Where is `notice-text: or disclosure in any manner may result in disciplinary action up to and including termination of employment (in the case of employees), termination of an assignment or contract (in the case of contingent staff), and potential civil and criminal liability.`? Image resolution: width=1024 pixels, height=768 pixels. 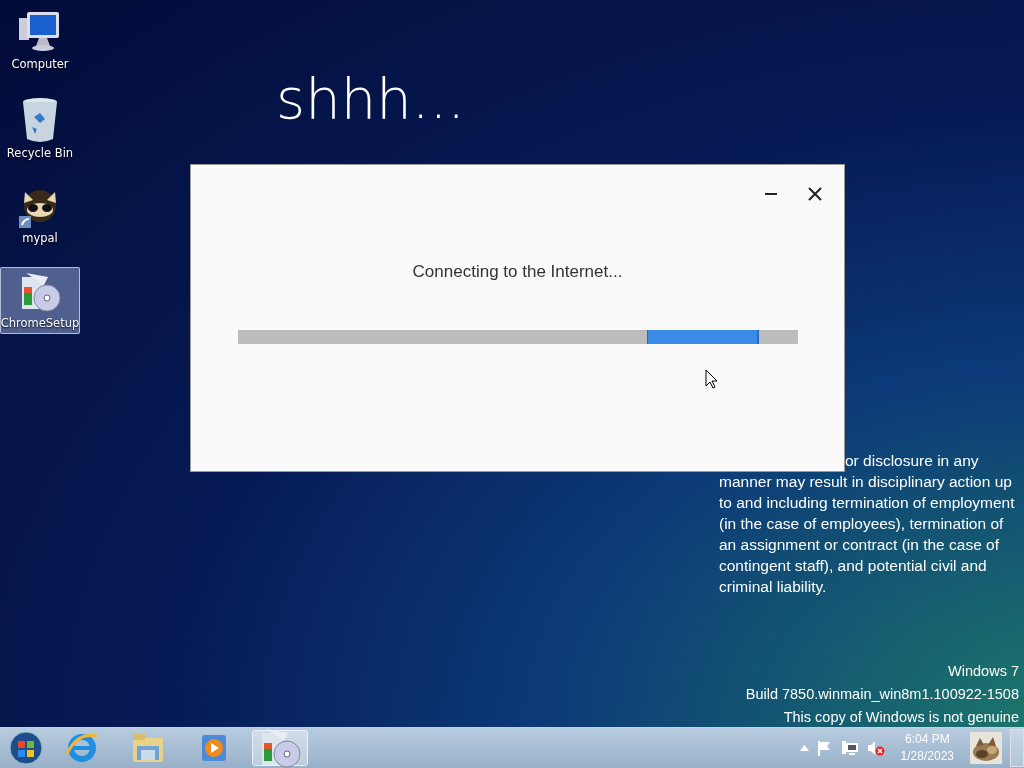 notice-text: or disclosure in any manner may result in disciplinary action up to and including termination of employment (in the case of employees), termination of an assignment or contract (in the case of contingent staff), and potential civil and criminal liability. is located at coordinates (867, 524).